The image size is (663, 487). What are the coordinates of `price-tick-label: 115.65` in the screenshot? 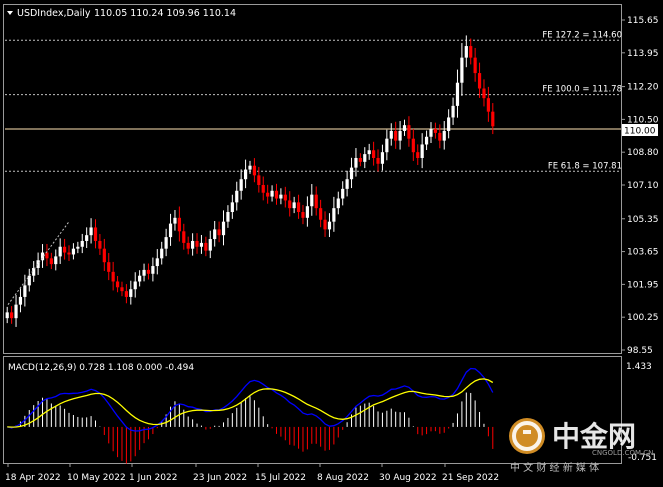 It's located at (643, 21).